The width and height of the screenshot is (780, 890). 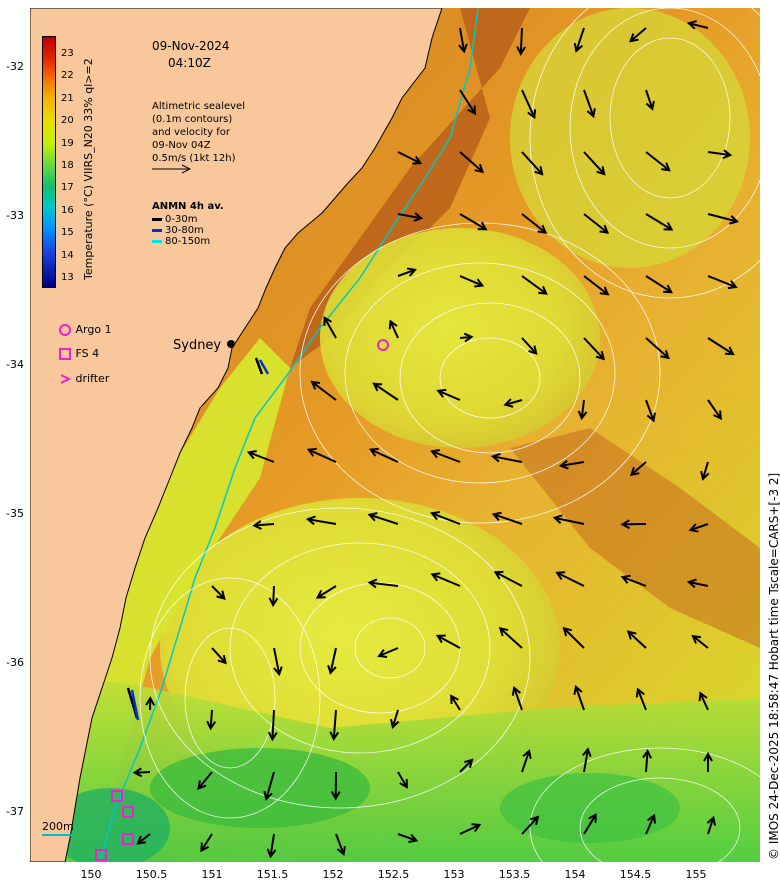 What do you see at coordinates (15, 513) in the screenshot?
I see `lat-tick-3: -35` at bounding box center [15, 513].